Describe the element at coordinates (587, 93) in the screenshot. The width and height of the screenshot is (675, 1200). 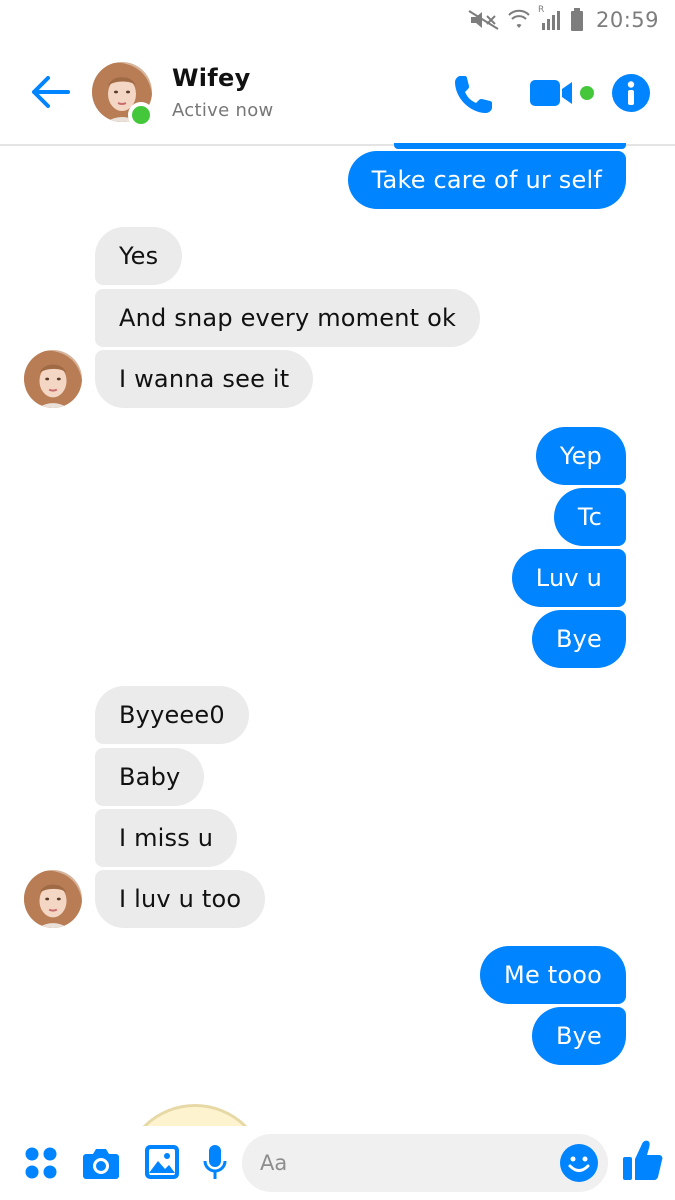
I see `video-active-dot` at that location.